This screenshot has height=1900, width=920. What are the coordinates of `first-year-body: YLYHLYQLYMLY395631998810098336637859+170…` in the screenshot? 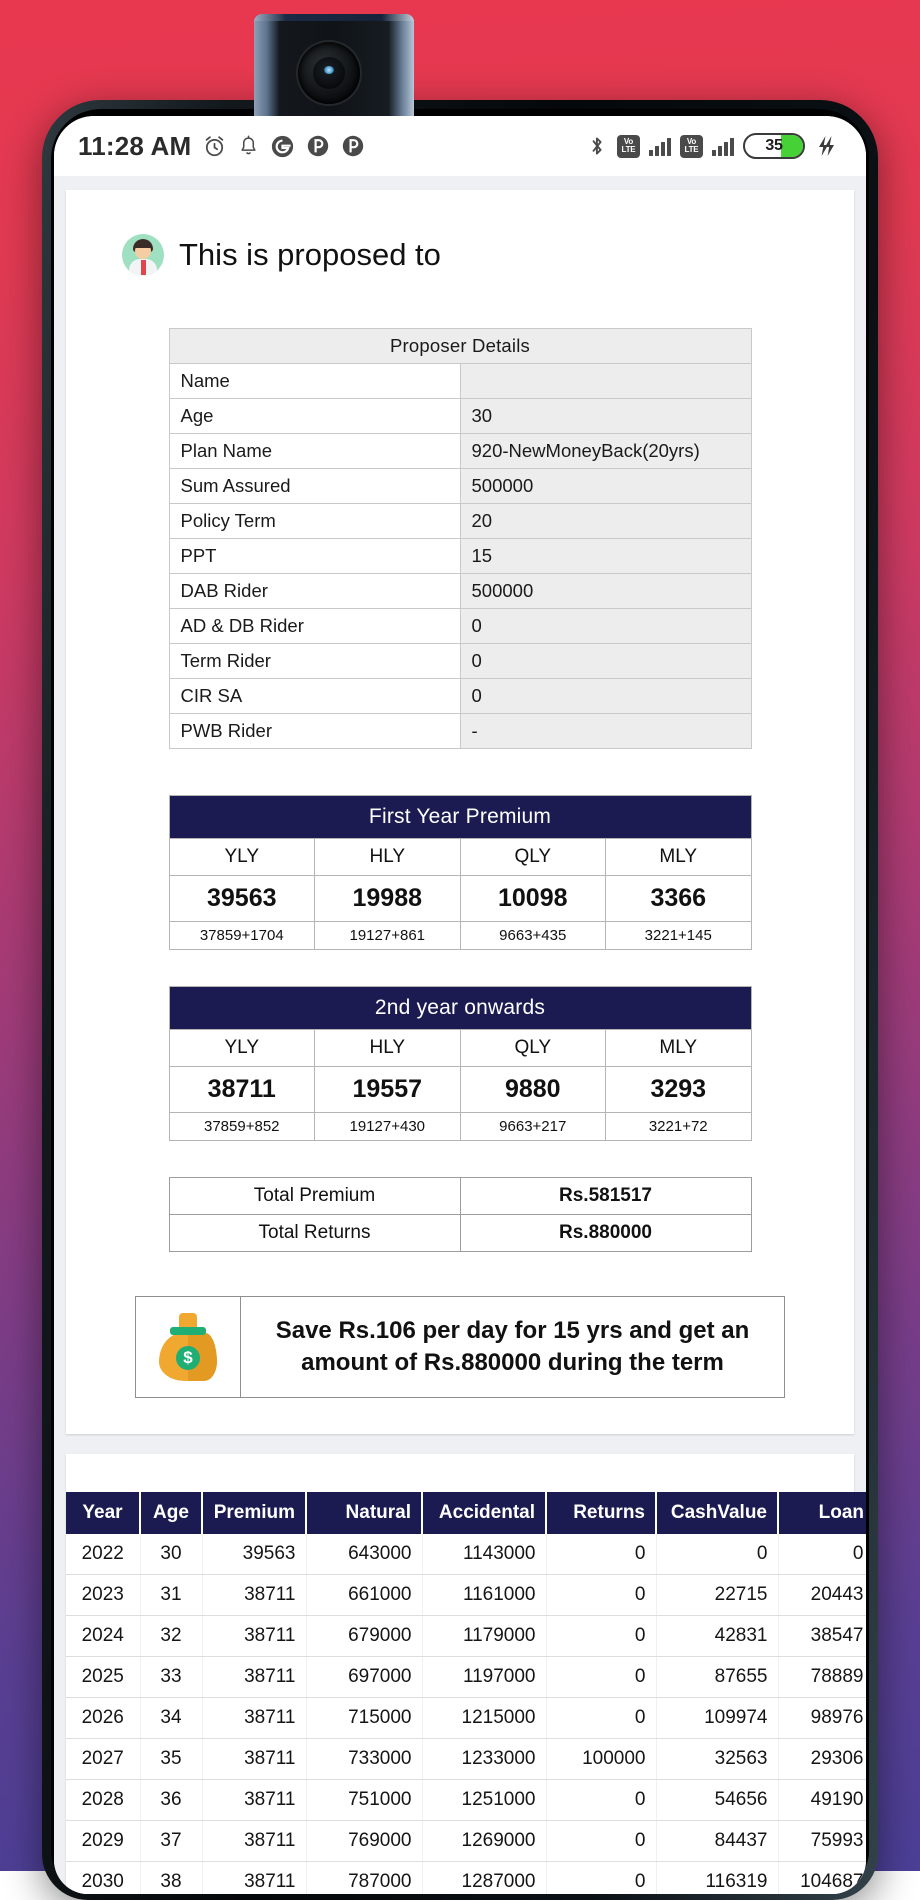 It's located at (460, 894).